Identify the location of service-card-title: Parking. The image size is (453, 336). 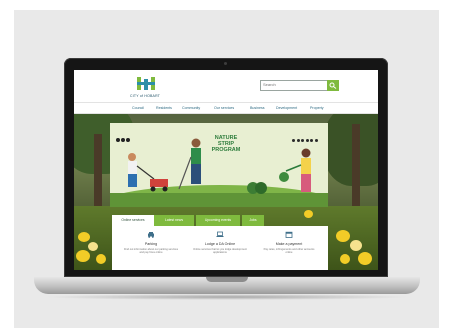
(151, 244).